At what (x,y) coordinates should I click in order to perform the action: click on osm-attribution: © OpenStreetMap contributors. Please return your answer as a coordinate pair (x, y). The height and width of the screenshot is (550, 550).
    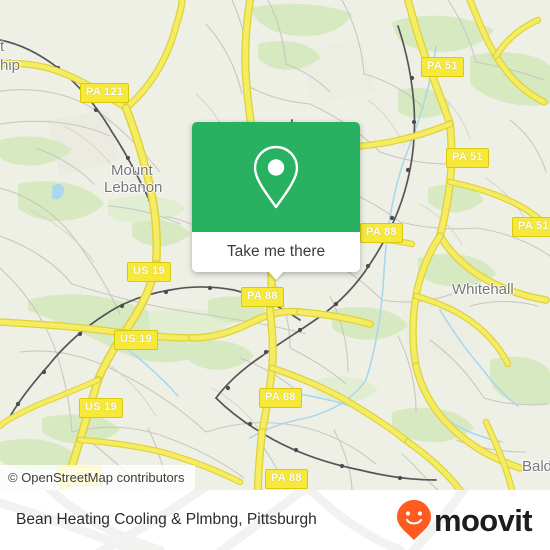
    Looking at the image, I should click on (97, 477).